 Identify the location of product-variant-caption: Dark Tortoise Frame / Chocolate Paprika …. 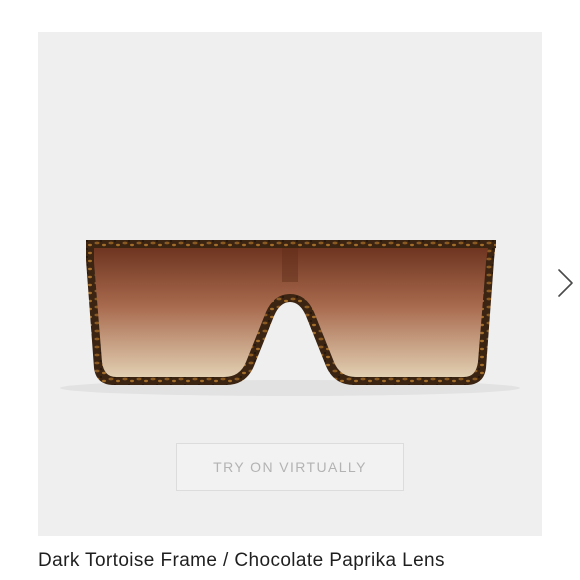
(241, 560).